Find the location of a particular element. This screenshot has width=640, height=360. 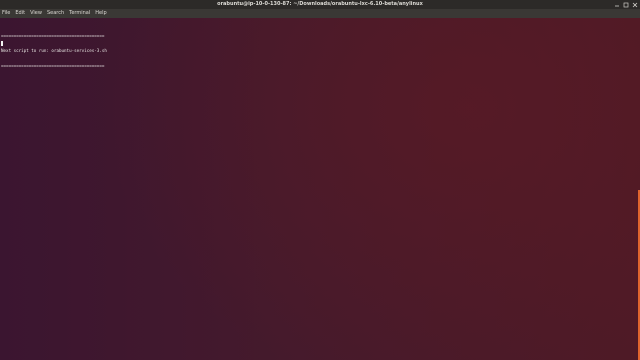

window-controls is located at coordinates (626, 4).